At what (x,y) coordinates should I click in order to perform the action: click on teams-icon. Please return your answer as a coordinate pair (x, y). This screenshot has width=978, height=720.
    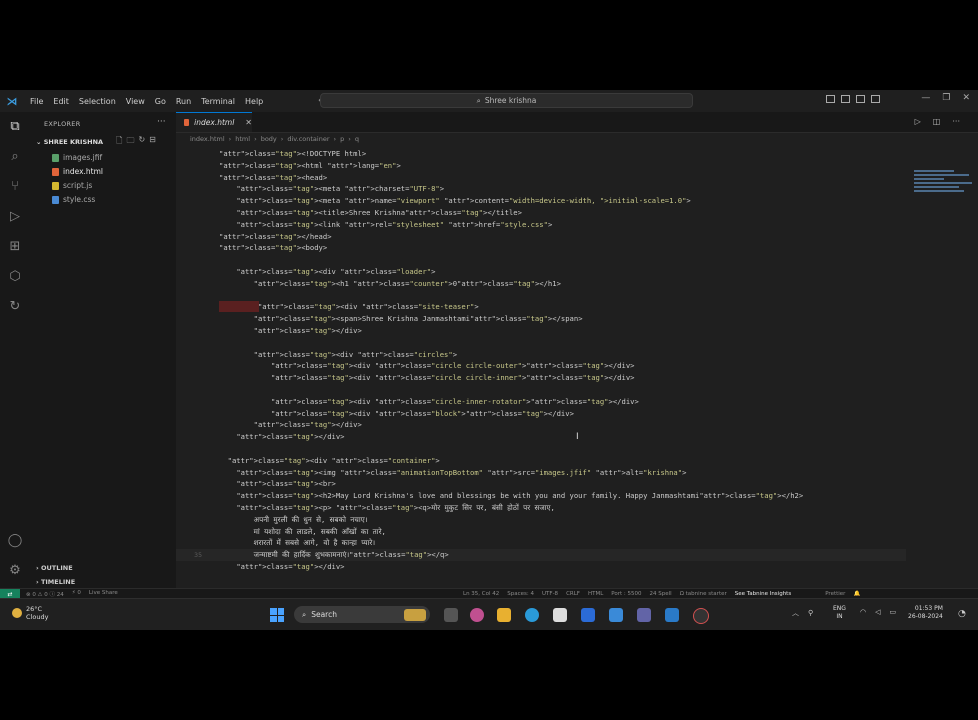
    Looking at the image, I should click on (644, 615).